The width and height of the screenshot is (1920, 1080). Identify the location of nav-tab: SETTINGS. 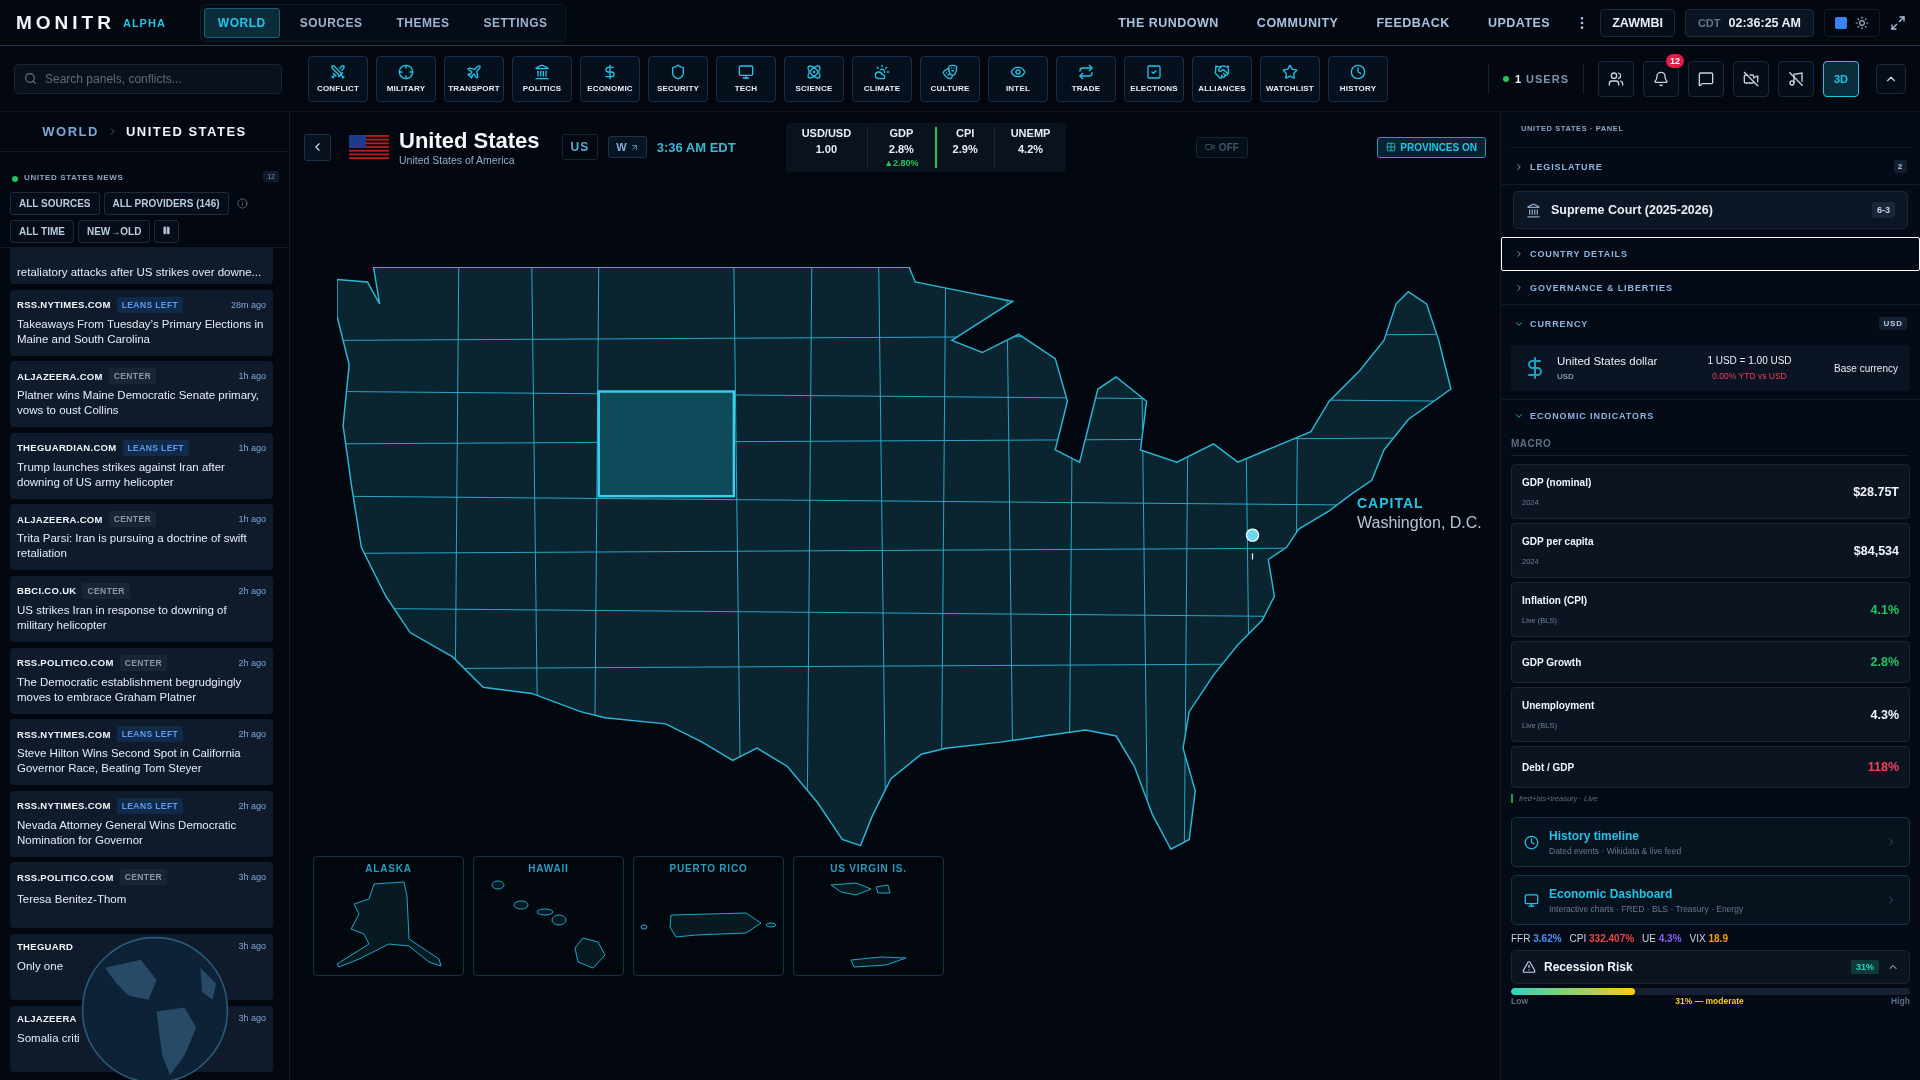
(515, 22).